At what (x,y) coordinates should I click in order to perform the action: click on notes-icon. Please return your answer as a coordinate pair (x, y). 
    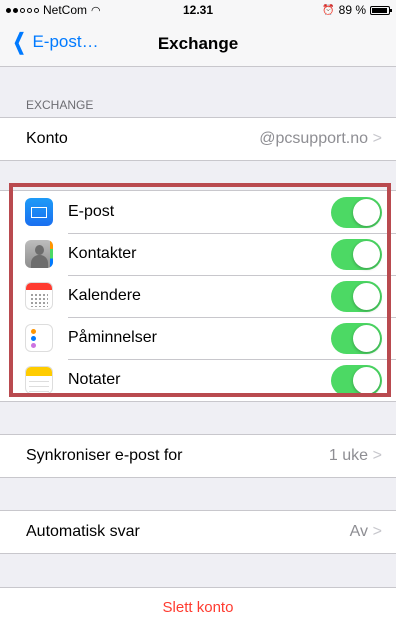
    Looking at the image, I should click on (39, 380).